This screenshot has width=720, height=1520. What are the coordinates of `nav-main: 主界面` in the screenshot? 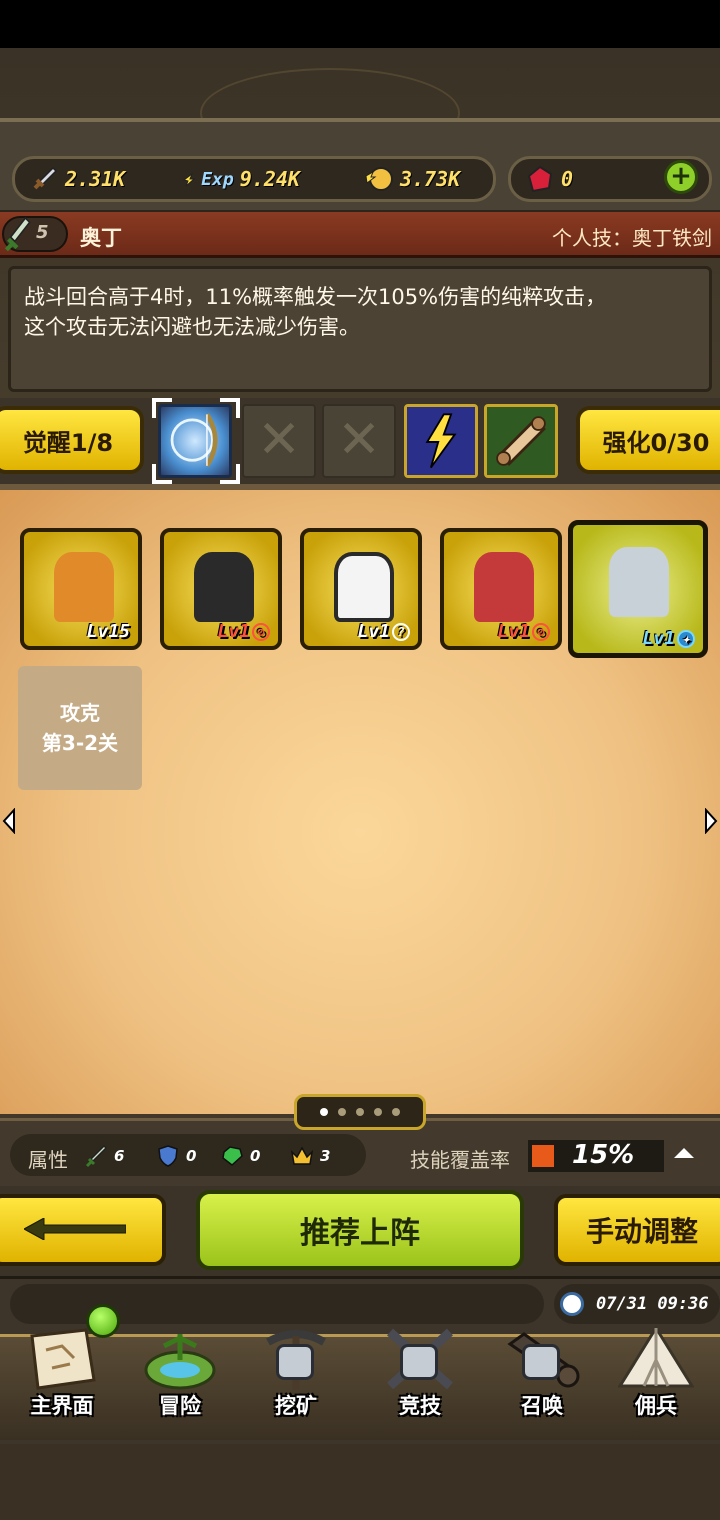 It's located at (62, 1374).